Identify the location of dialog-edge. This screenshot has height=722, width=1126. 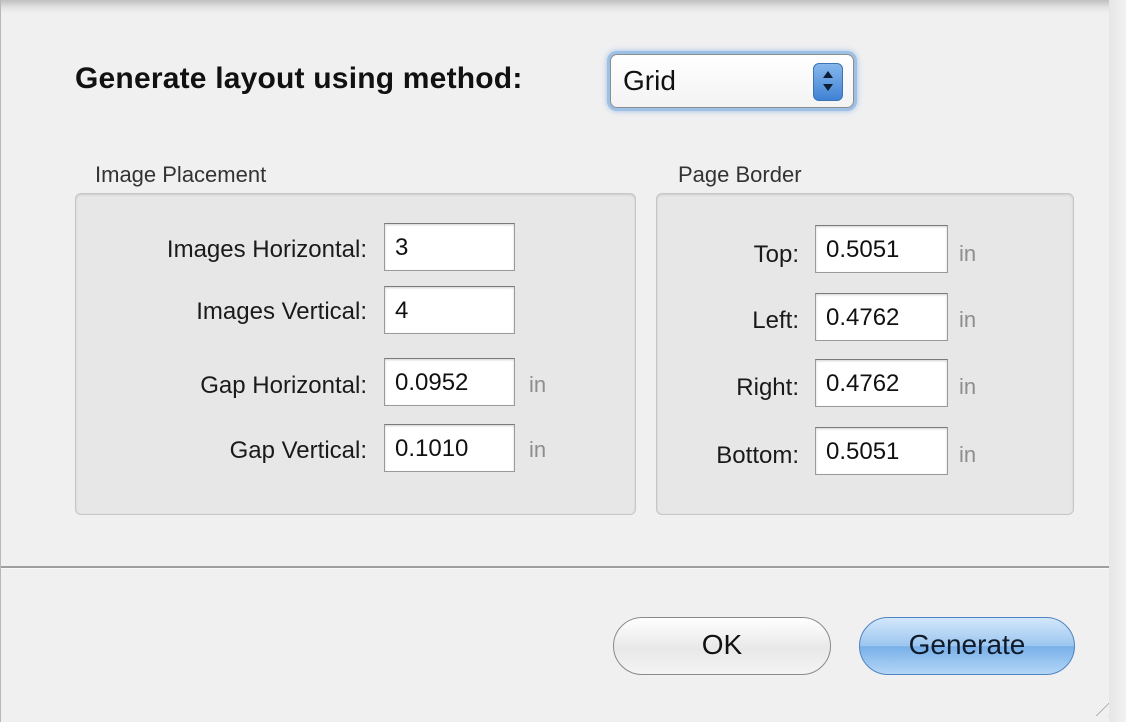
(1117, 361).